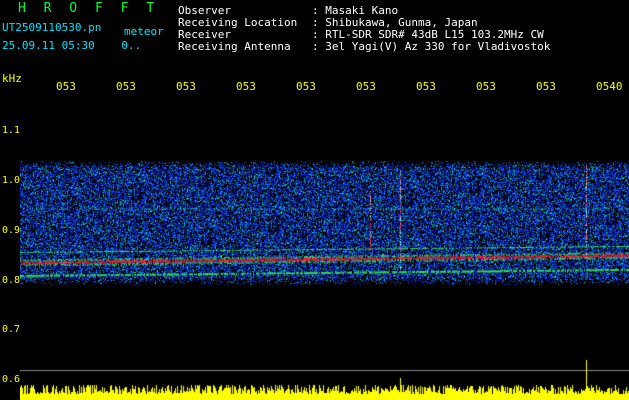 The height and width of the screenshot is (400, 629). I want to click on freq-tick: 0.8, so click(11, 280).